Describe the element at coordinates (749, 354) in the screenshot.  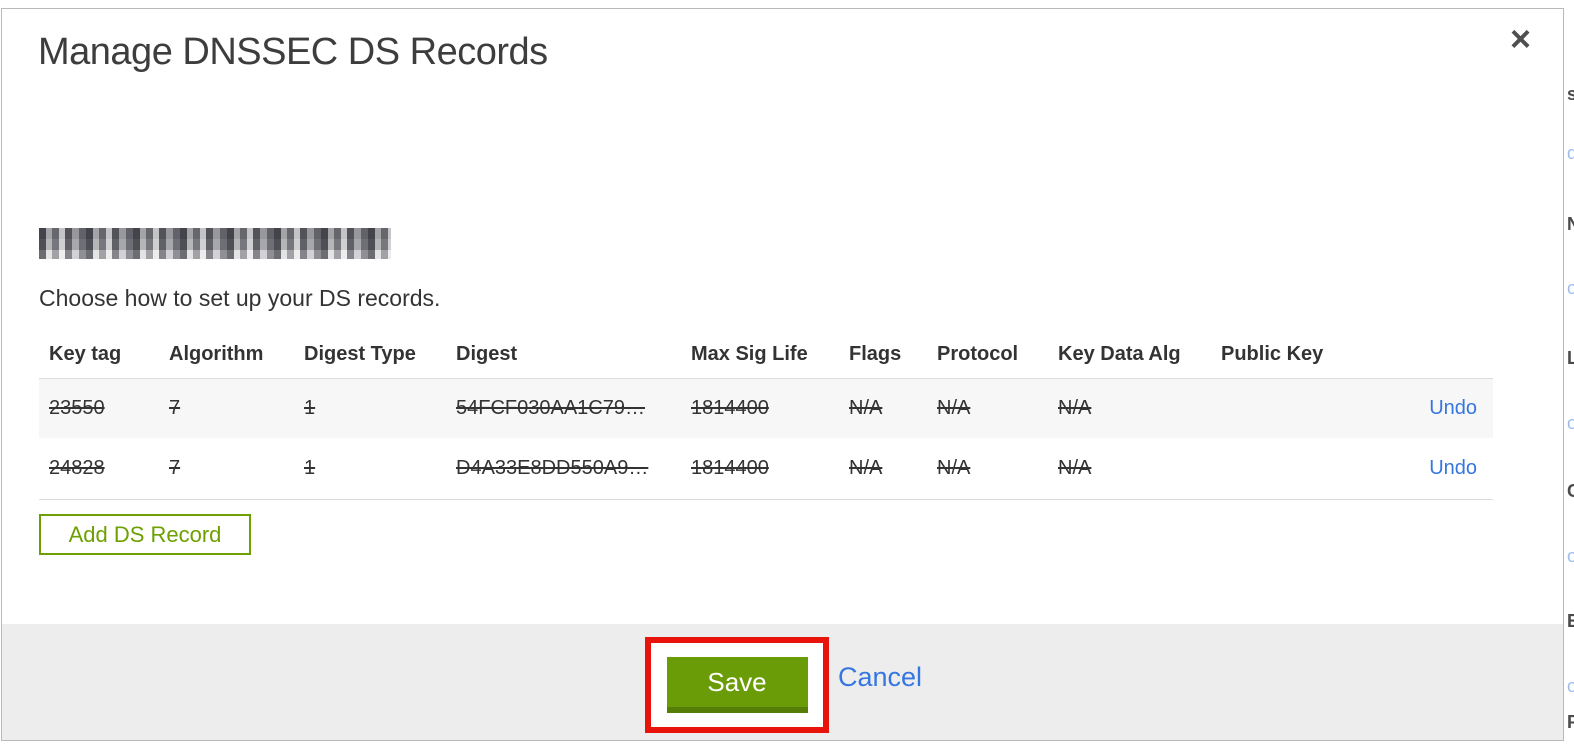
I see `column-header-max-sig-life: Max Sig Life` at that location.